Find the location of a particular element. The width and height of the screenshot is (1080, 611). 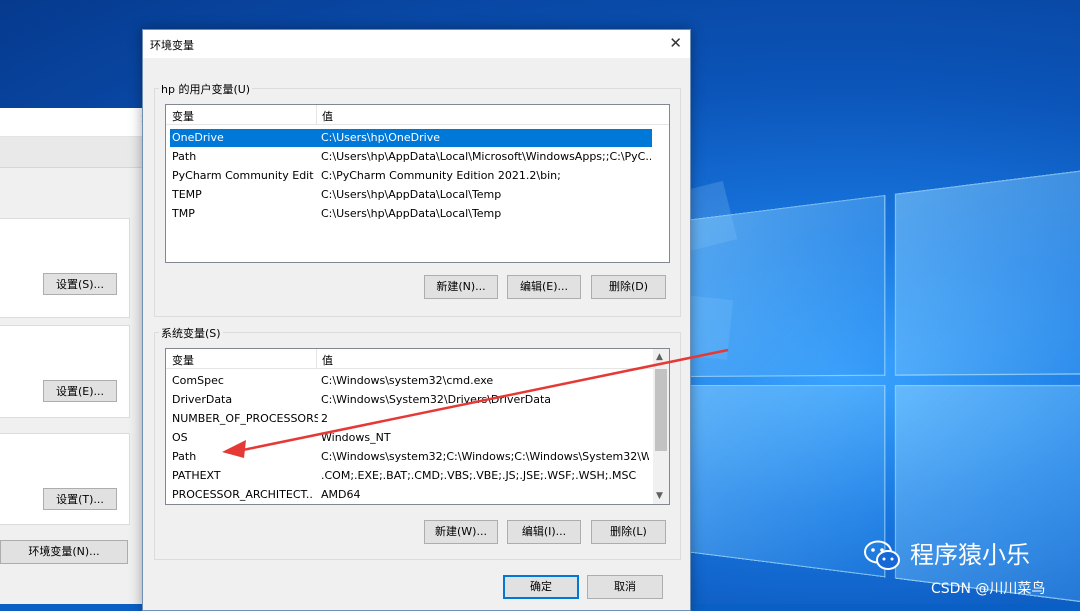

annotation-arrow-head is located at coordinates (234, 449).